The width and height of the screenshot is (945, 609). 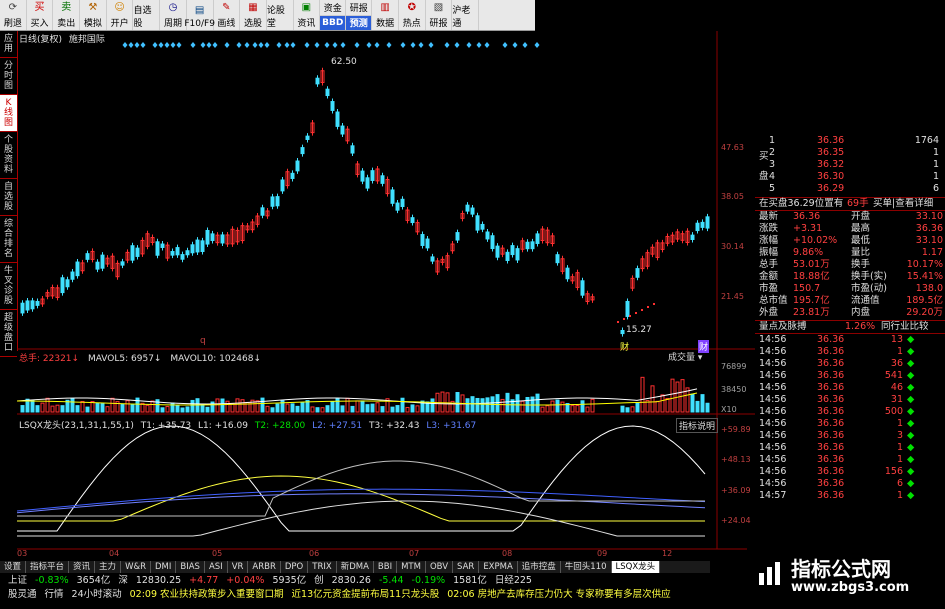 What do you see at coordinates (119, 24) in the screenshot?
I see `toolbar-button-label: 开户` at bounding box center [119, 24].